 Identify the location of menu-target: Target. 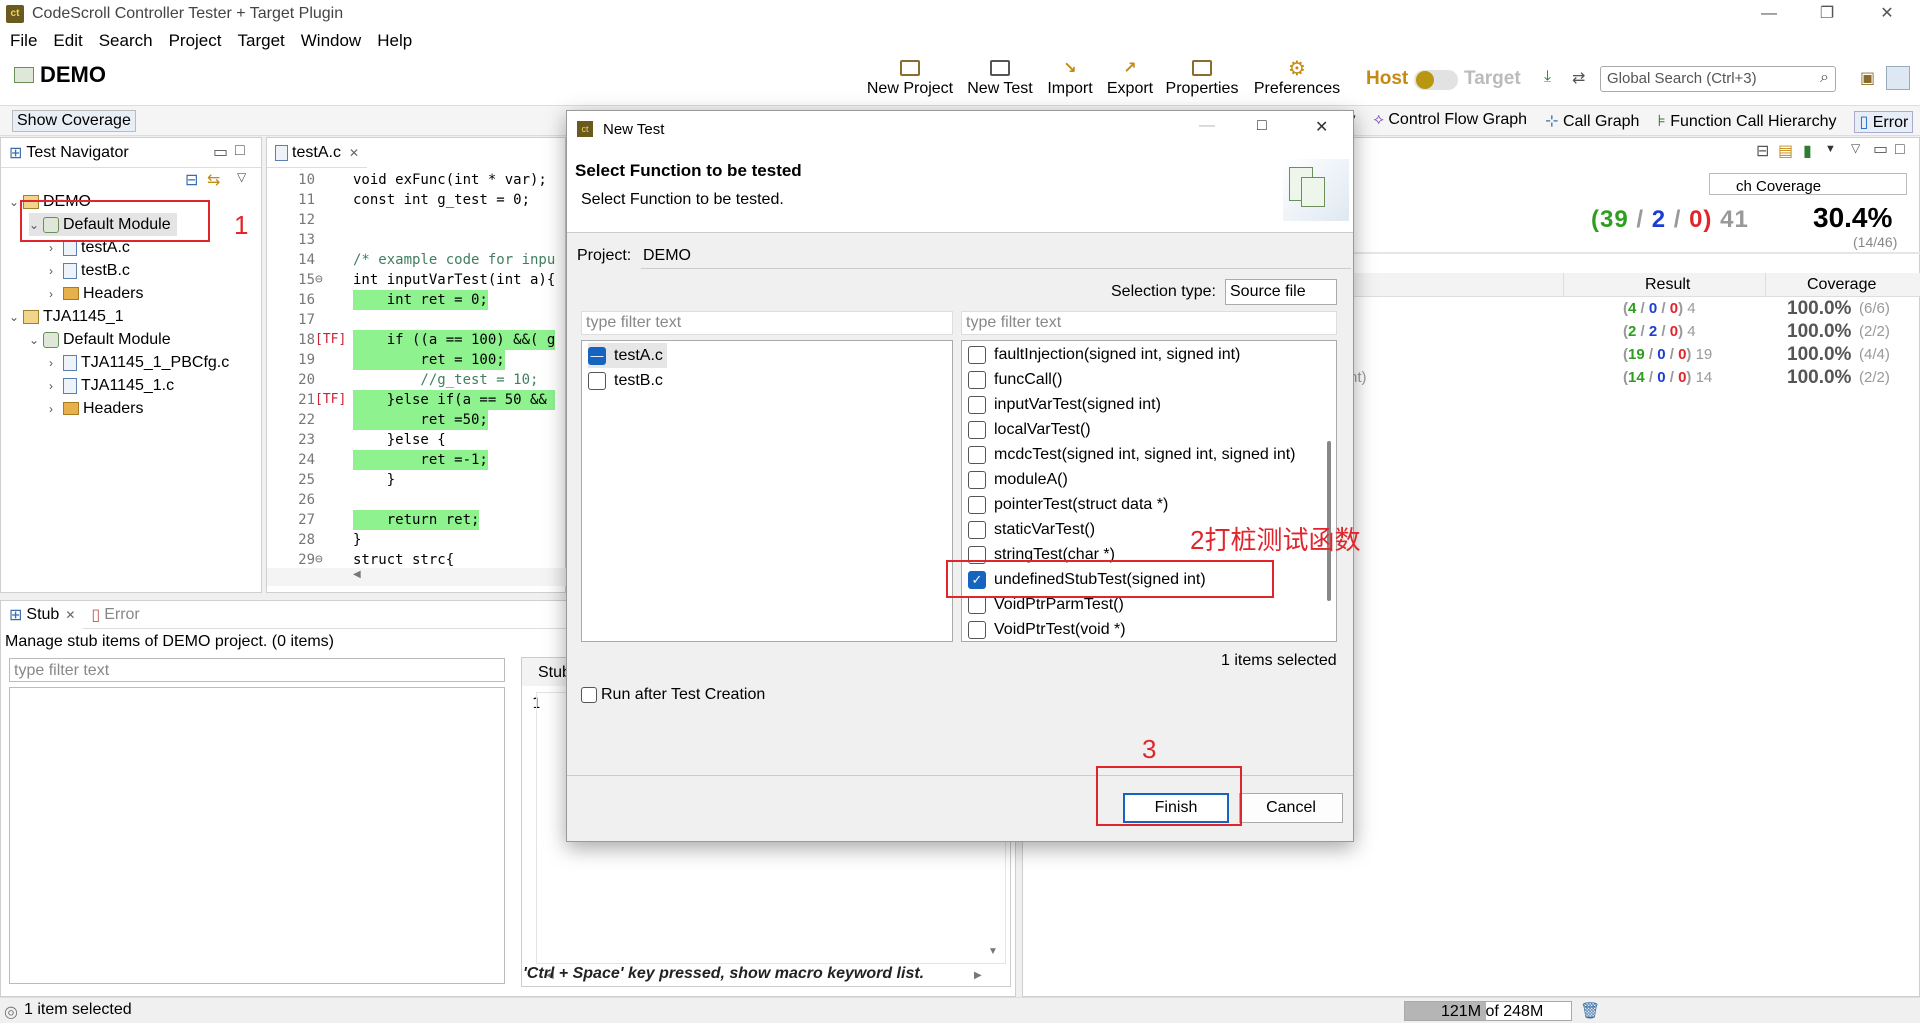
(261, 41).